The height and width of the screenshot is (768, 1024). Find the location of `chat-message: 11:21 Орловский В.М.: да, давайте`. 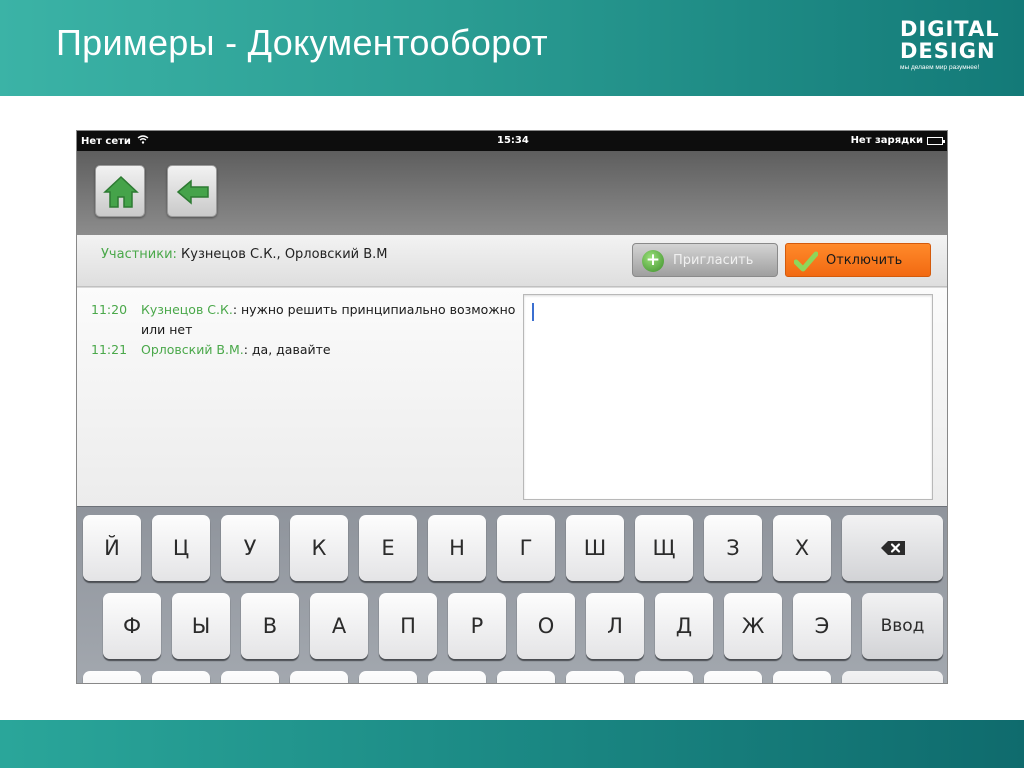

chat-message: 11:21 Орловский В.М.: да, давайте is located at coordinates (297, 350).